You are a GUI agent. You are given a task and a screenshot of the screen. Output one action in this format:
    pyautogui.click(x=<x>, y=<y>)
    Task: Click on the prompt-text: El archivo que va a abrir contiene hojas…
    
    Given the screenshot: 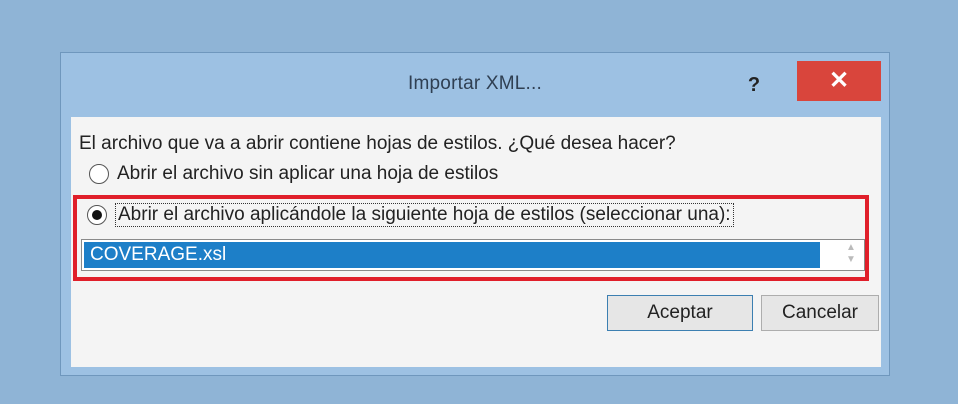 What is the action you would take?
    pyautogui.click(x=377, y=143)
    